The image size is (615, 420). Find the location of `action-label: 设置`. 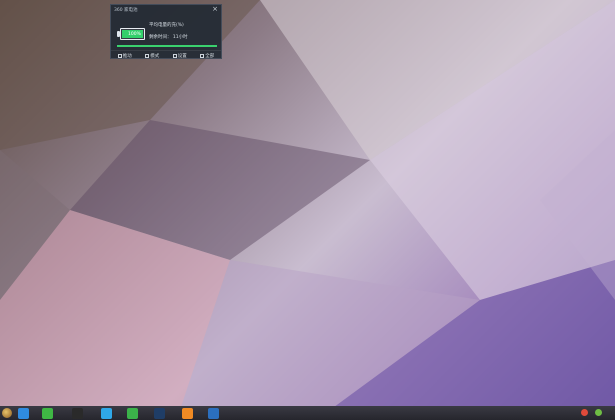

action-label: 设置 is located at coordinates (182, 56).